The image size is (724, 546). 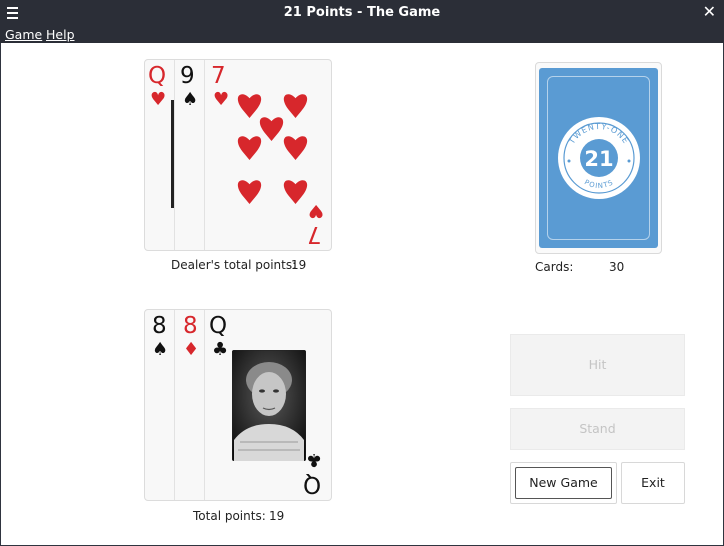 I want to click on player-card-3-rank: Q, so click(x=218, y=326).